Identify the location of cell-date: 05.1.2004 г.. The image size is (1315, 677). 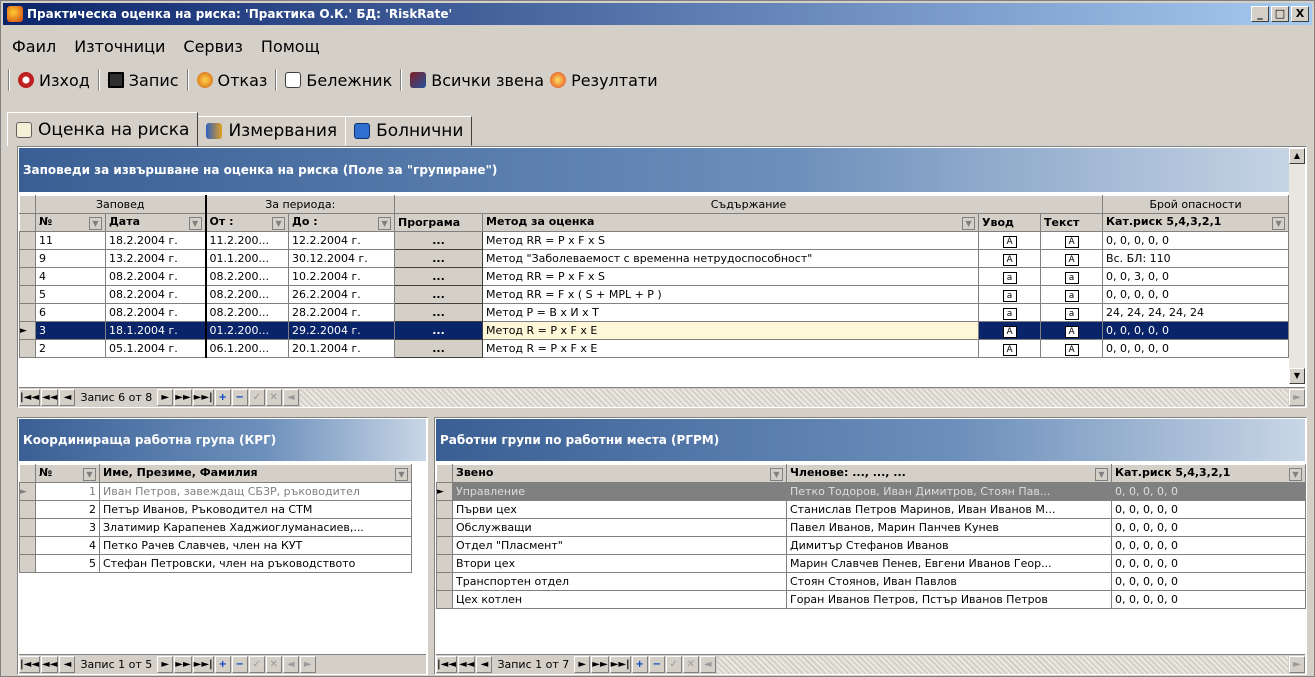
(155, 348).